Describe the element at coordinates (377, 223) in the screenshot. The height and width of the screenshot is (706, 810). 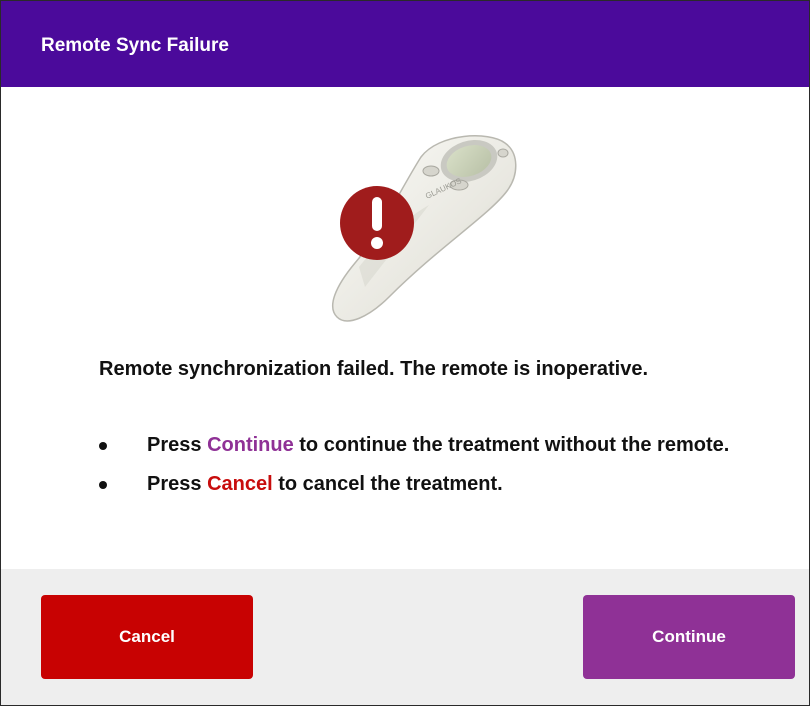
I see `exclamation-circle-icon` at that location.